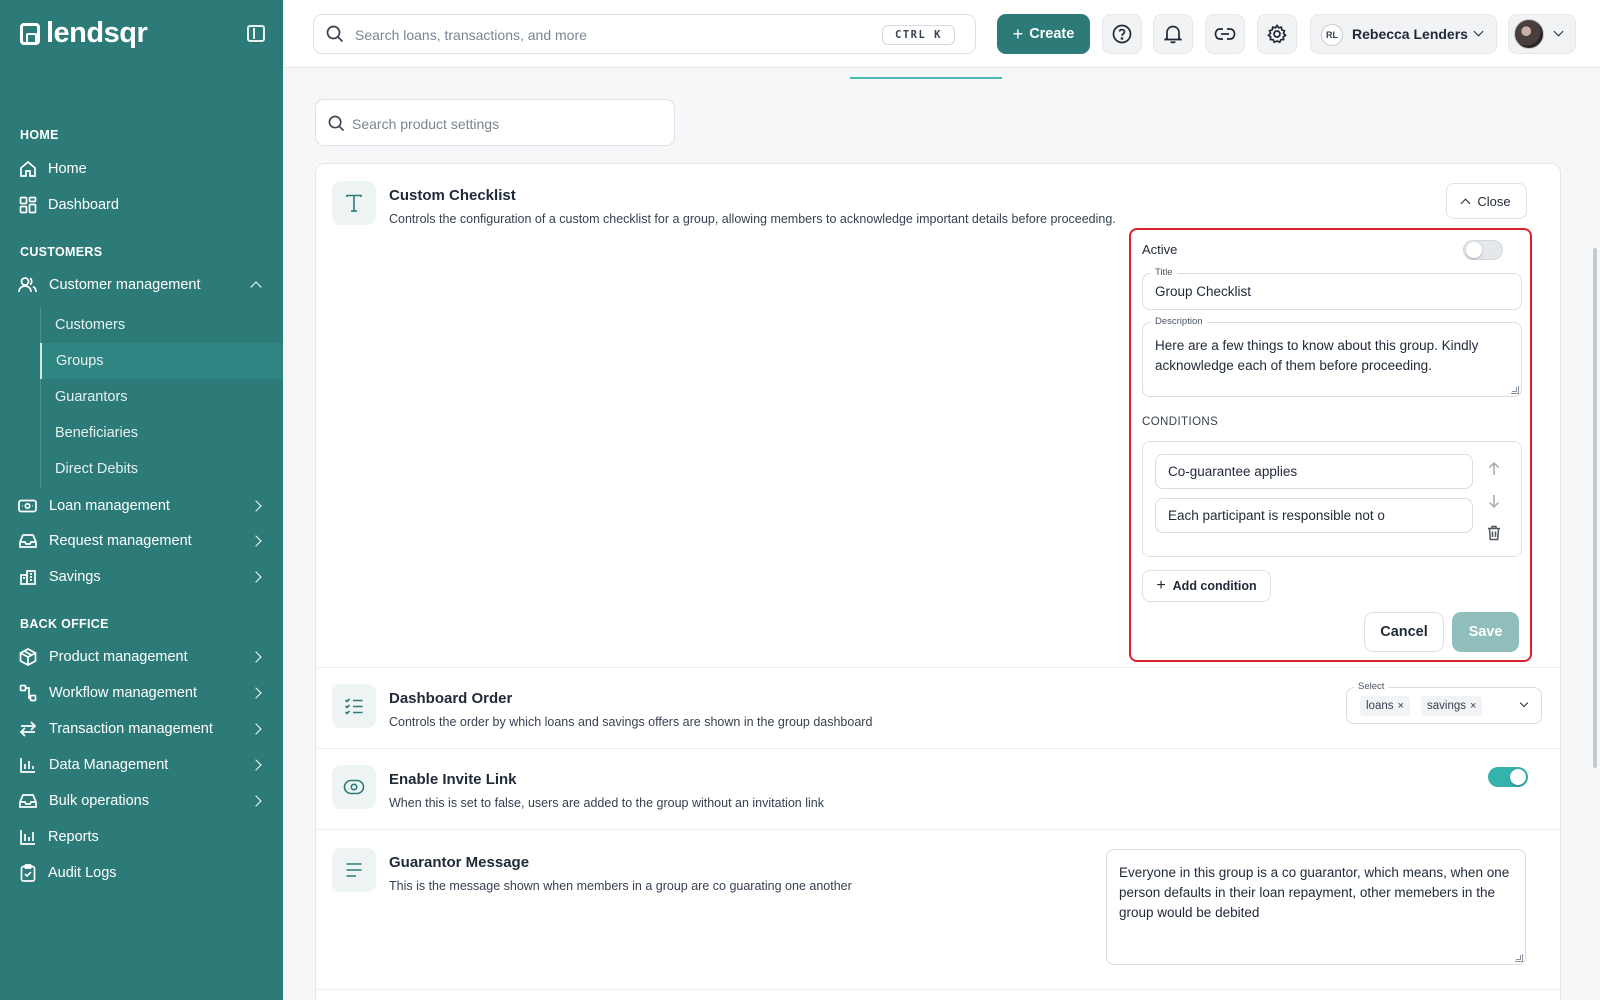  Describe the element at coordinates (1494, 533) in the screenshot. I see `trash-icon` at that location.